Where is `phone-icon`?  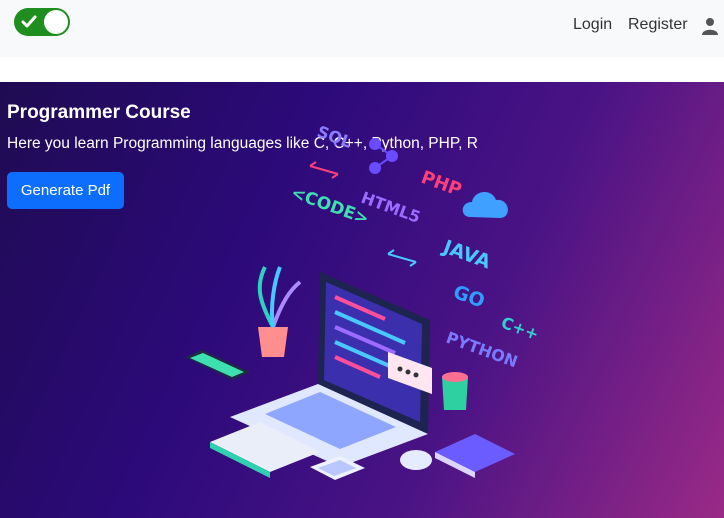
phone-icon is located at coordinates (217, 365).